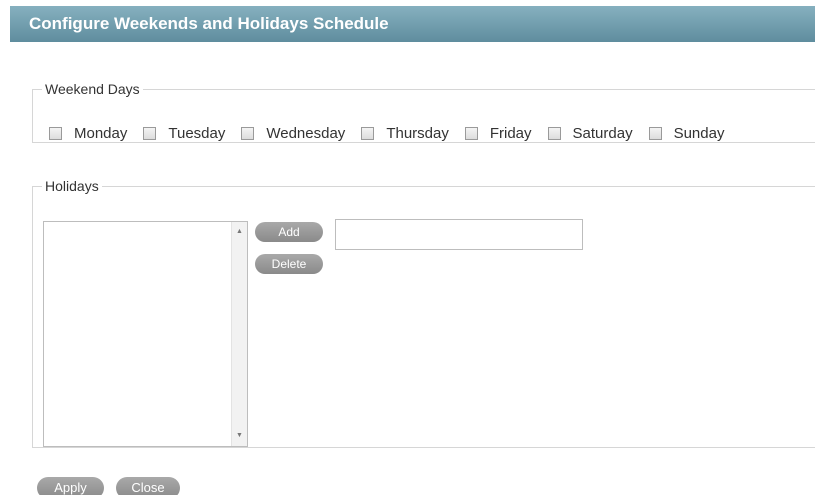  Describe the element at coordinates (239, 436) in the screenshot. I see `scroll-down-icon: ▼` at that location.